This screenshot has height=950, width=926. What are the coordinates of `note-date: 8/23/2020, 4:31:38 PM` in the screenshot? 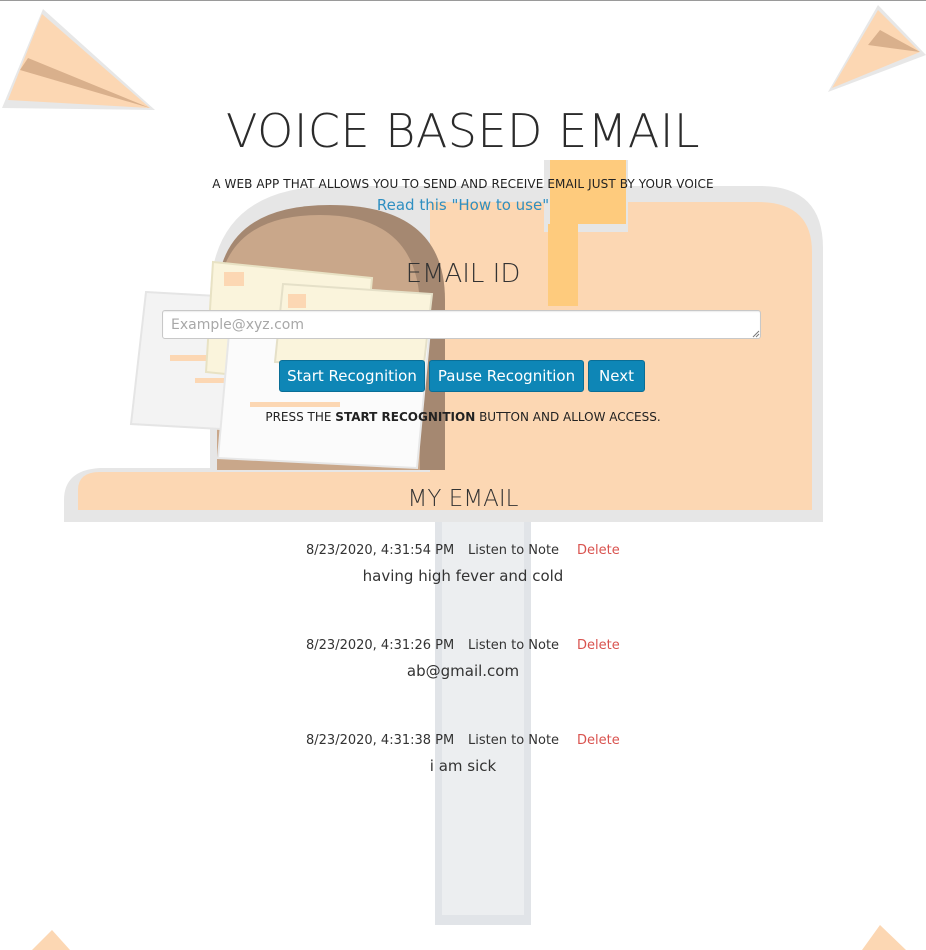 It's located at (380, 740).